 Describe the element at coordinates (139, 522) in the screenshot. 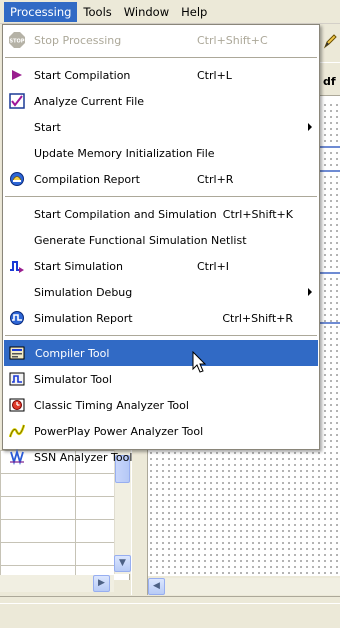

I see `splitter` at that location.